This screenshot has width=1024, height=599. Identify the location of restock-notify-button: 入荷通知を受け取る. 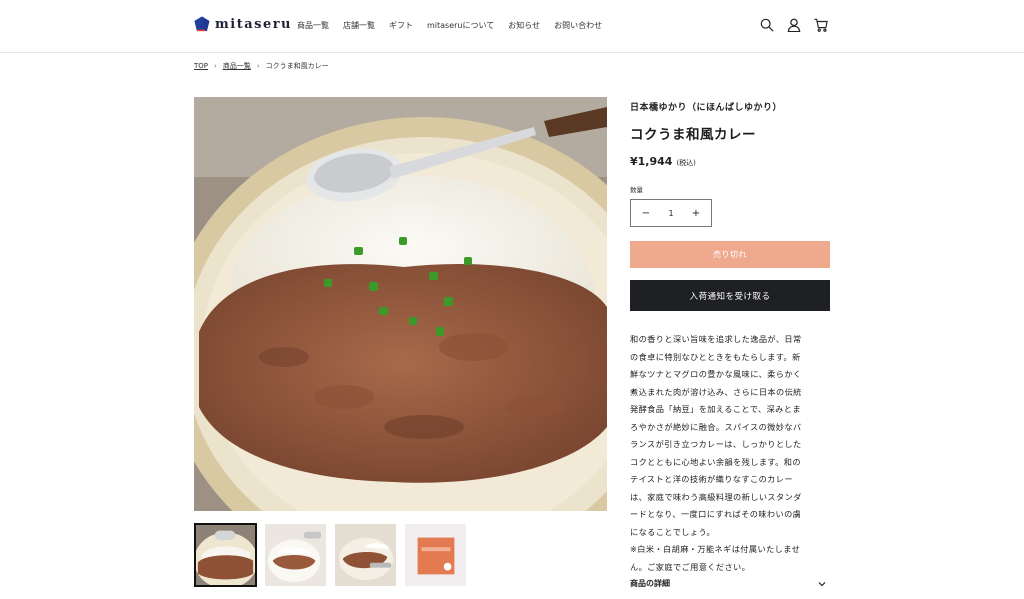
(730, 295).